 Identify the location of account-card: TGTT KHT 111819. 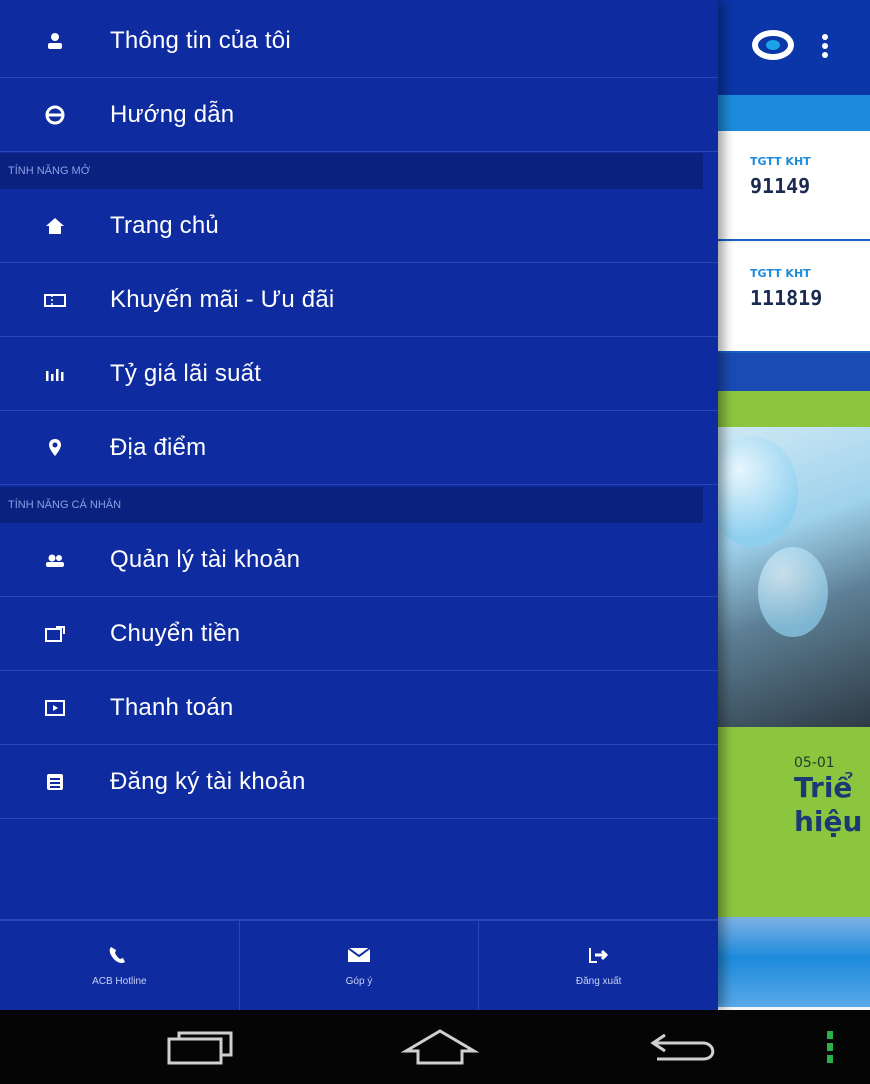
(794, 298).